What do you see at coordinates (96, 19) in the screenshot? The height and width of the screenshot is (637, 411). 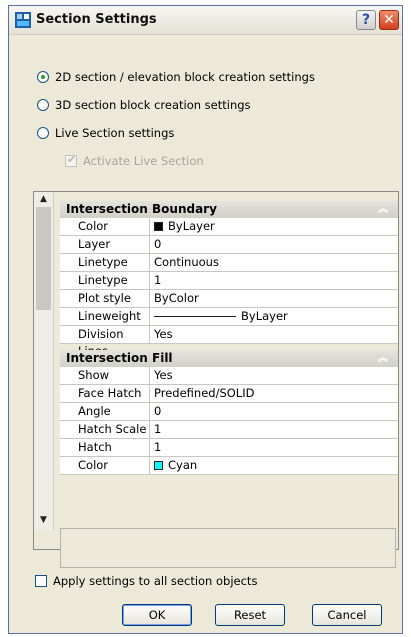 I see `dialog-title: Section Settings` at bounding box center [96, 19].